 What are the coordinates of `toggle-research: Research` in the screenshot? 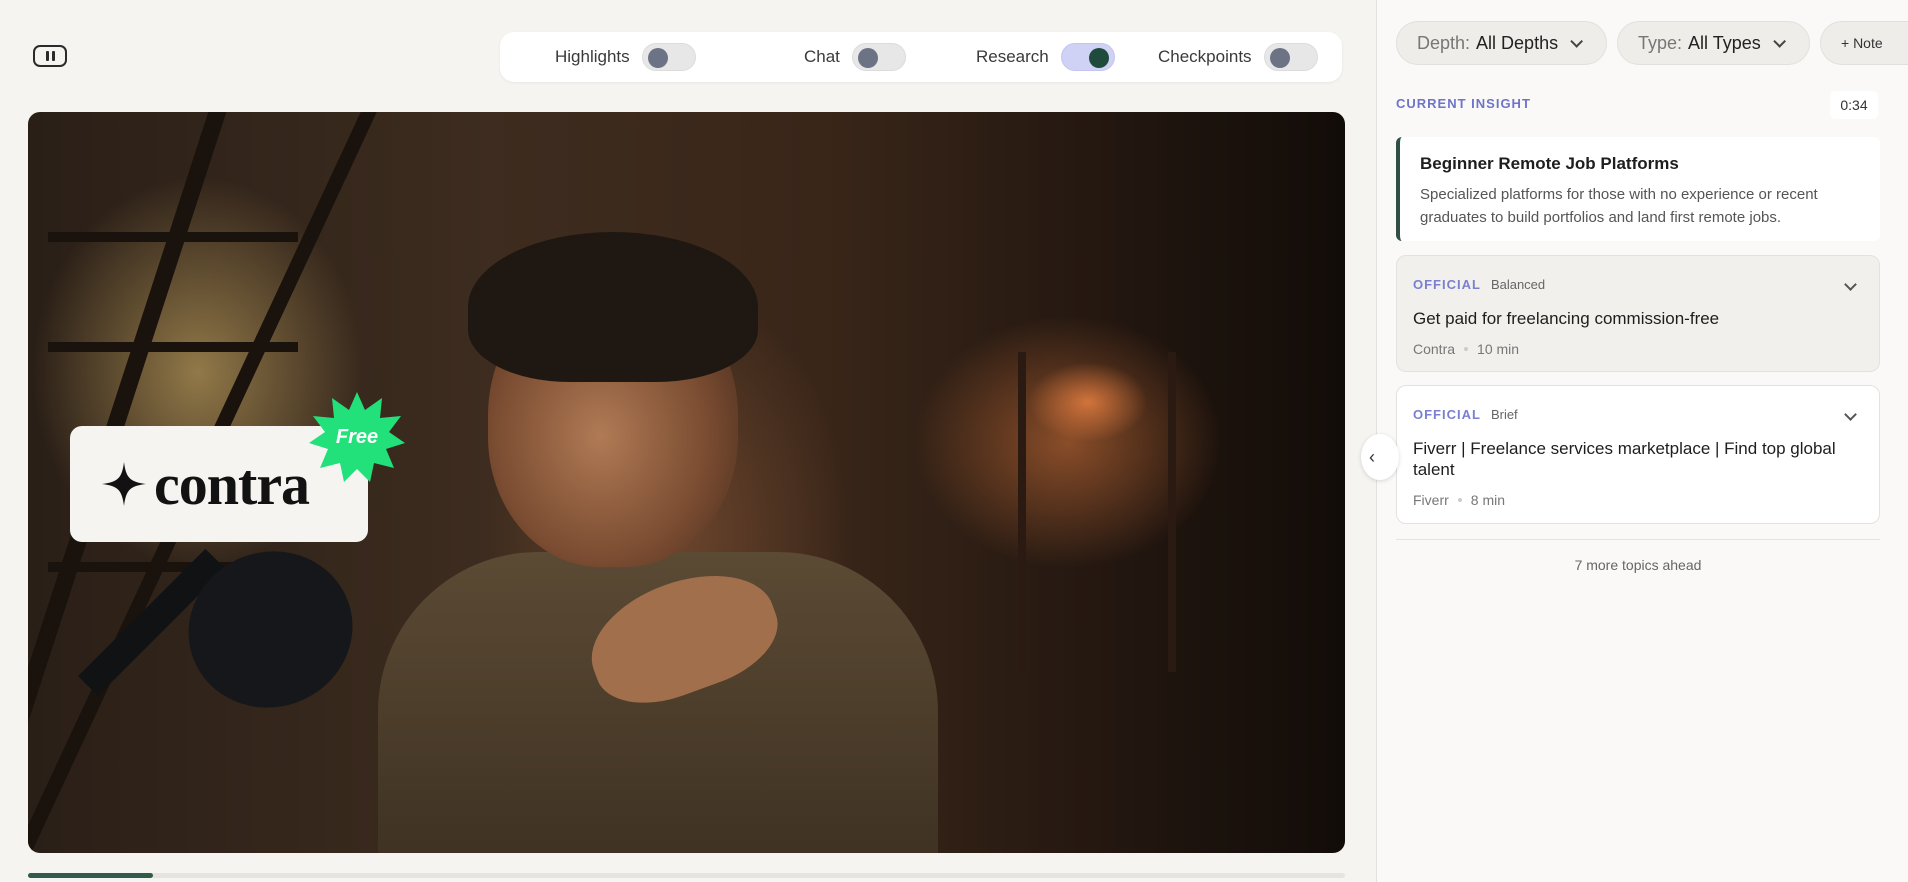 It's located at (1045, 57).